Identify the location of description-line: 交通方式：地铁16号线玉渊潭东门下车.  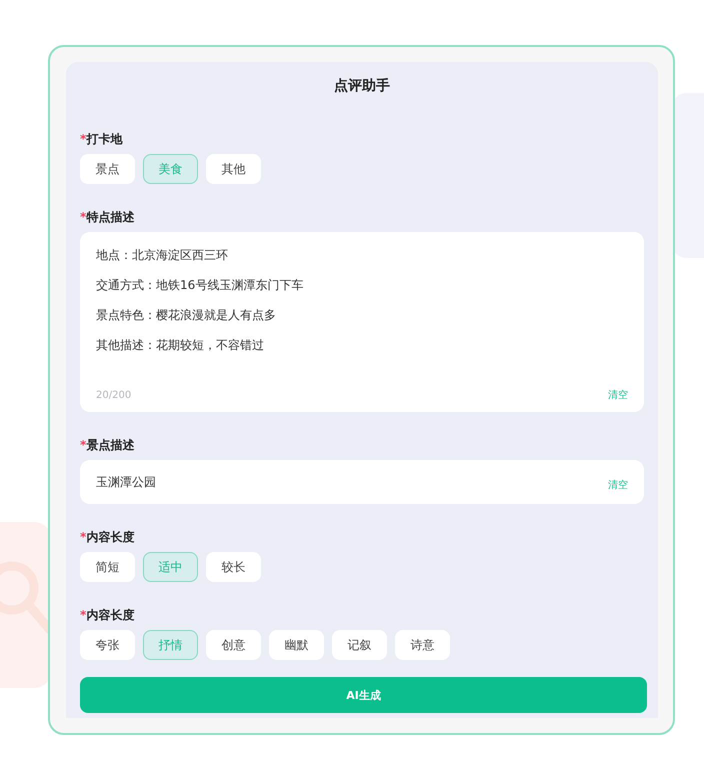
(200, 285).